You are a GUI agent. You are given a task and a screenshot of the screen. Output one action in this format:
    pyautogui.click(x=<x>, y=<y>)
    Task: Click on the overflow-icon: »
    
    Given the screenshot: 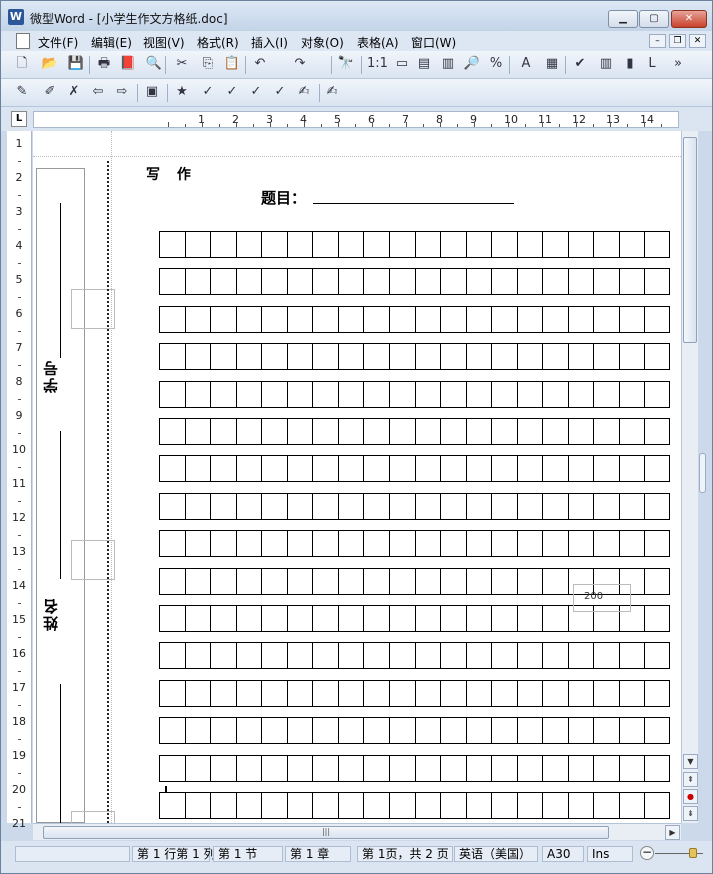 What is the action you would take?
    pyautogui.click(x=678, y=64)
    